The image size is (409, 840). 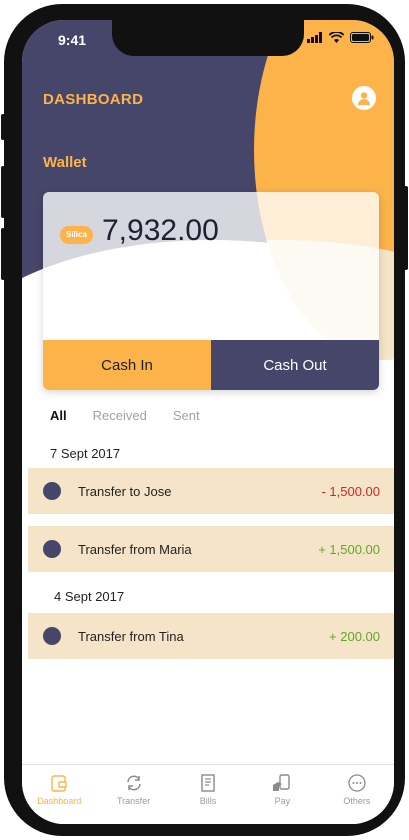 I want to click on cash-in-button: Cash In, so click(x=127, y=365).